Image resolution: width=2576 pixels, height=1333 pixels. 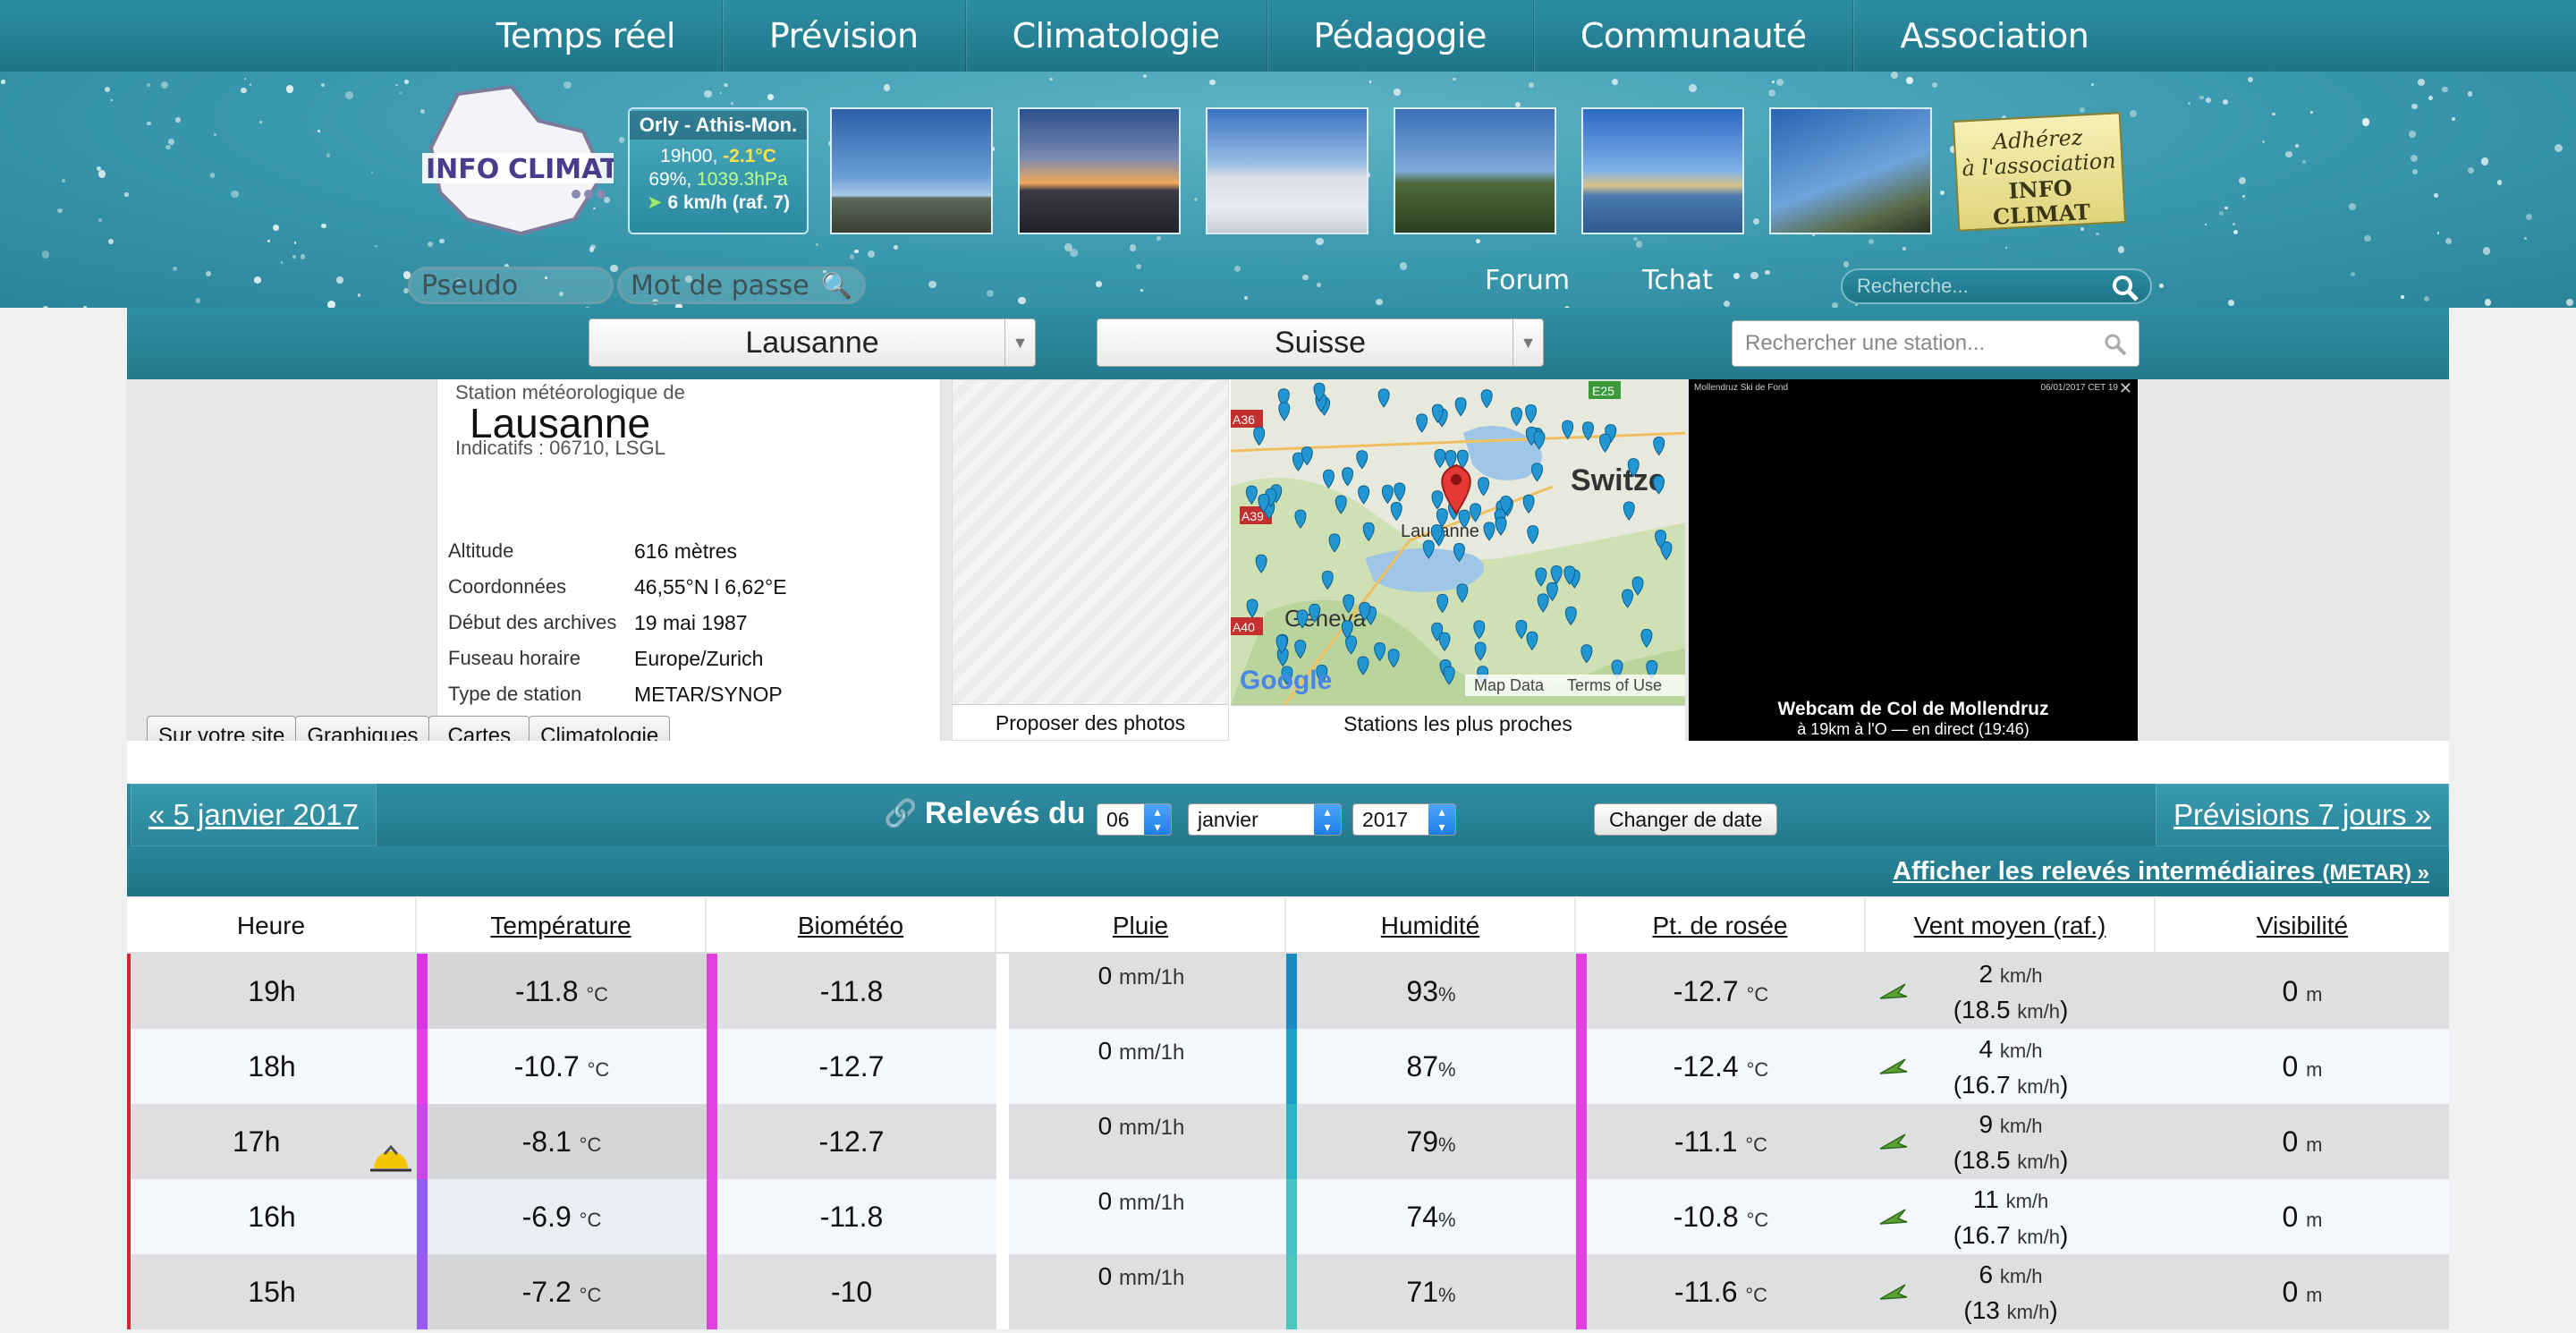 What do you see at coordinates (2302, 1141) in the screenshot?
I see `cell-visibilite: 0 m` at bounding box center [2302, 1141].